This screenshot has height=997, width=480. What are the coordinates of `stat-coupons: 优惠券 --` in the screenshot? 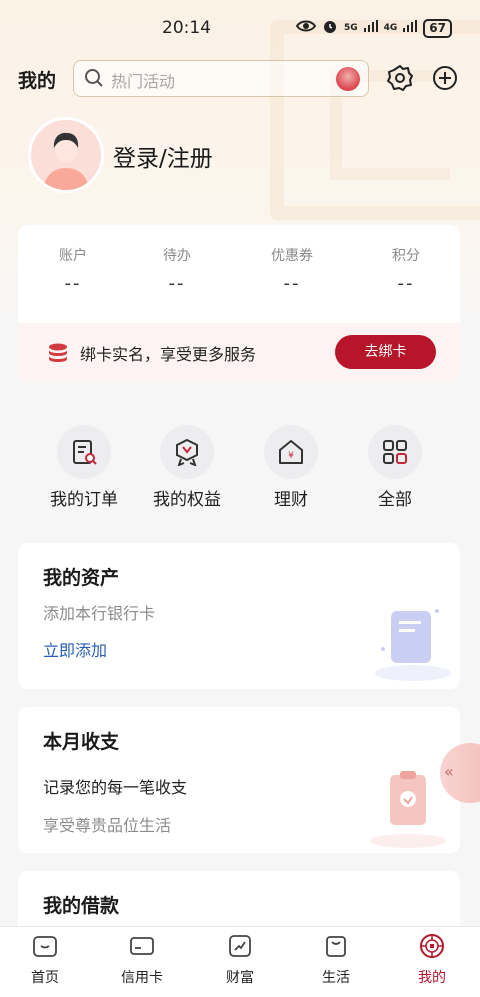 It's located at (292, 269).